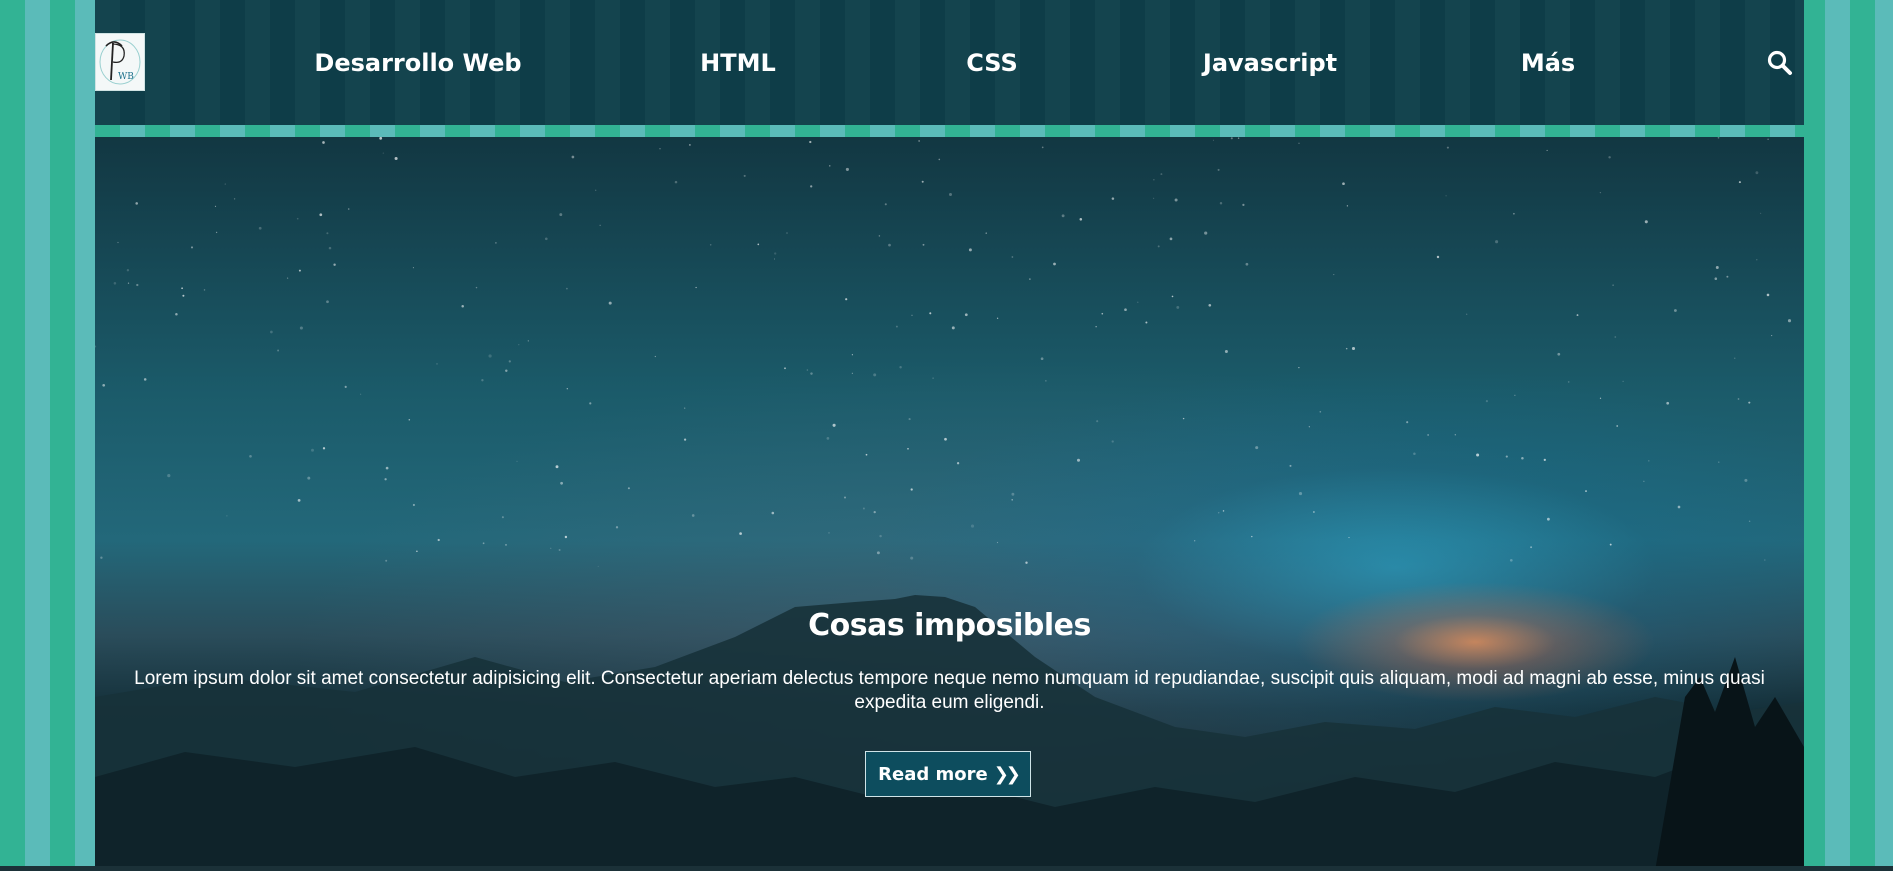  What do you see at coordinates (738, 63) in the screenshot?
I see `nav-item-html: HTML` at bounding box center [738, 63].